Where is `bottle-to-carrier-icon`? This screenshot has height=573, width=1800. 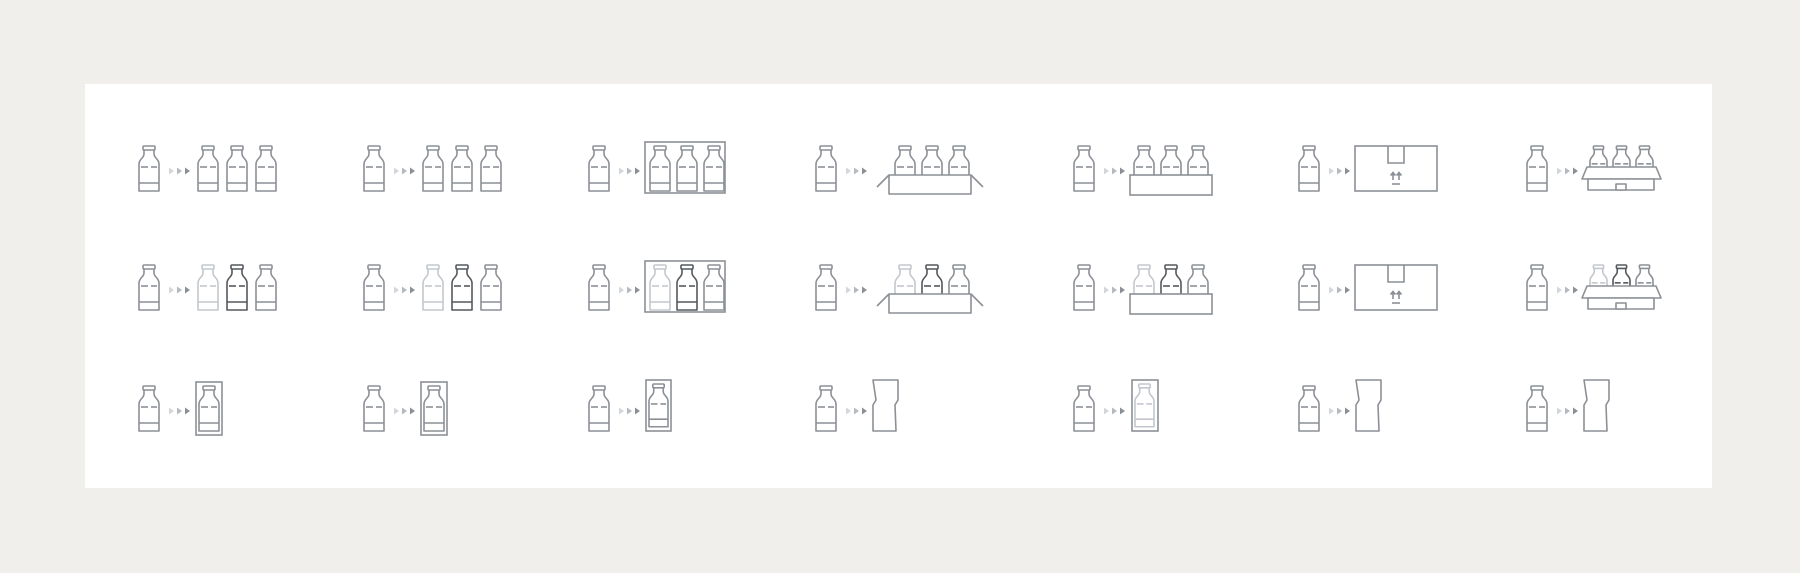 bottle-to-carrier-icon is located at coordinates (1630, 176).